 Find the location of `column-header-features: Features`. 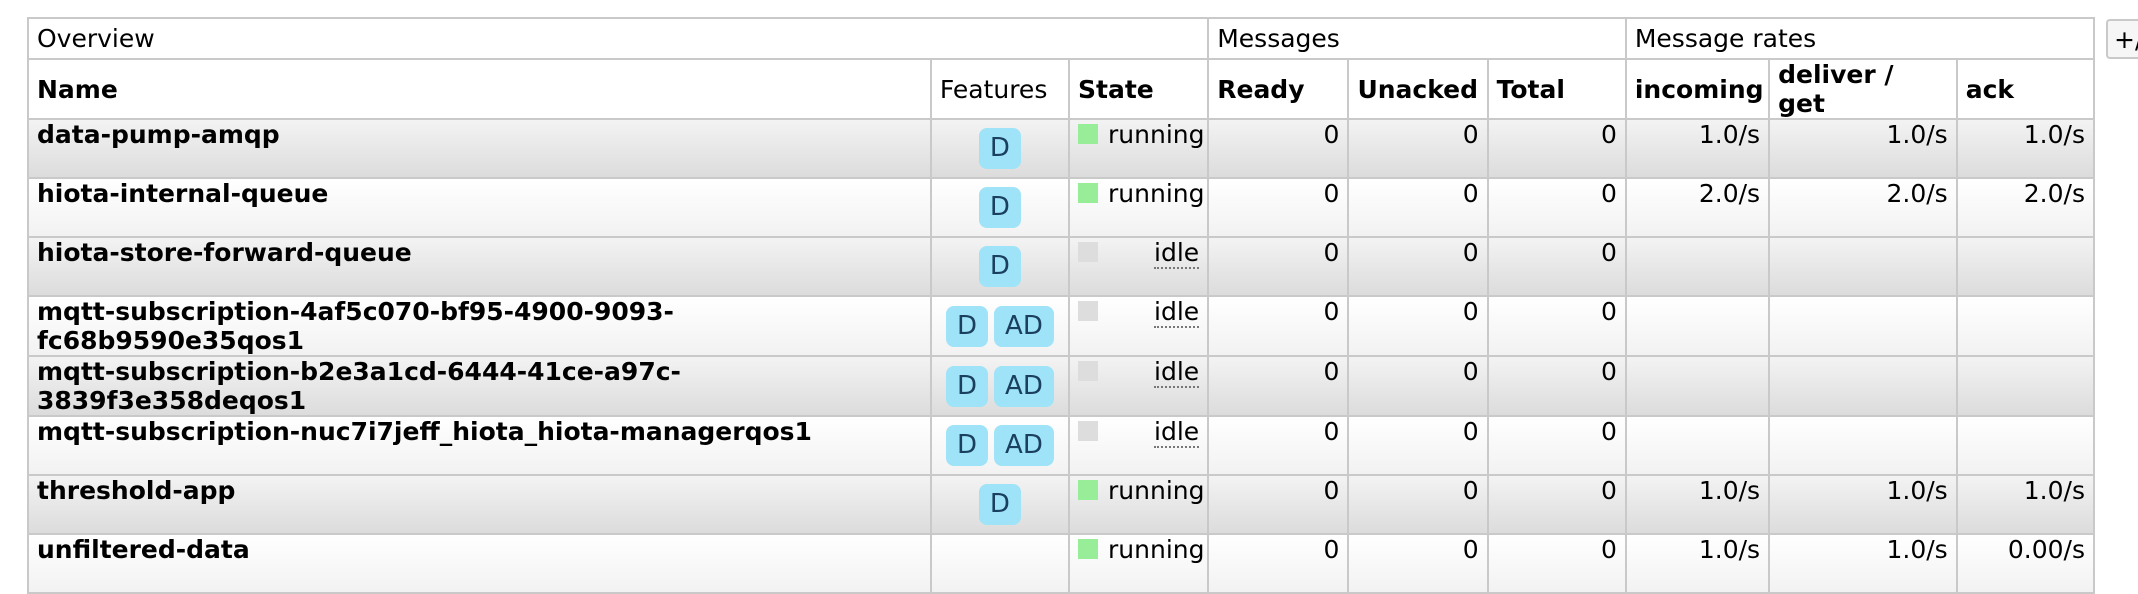

column-header-features: Features is located at coordinates (1000, 89).